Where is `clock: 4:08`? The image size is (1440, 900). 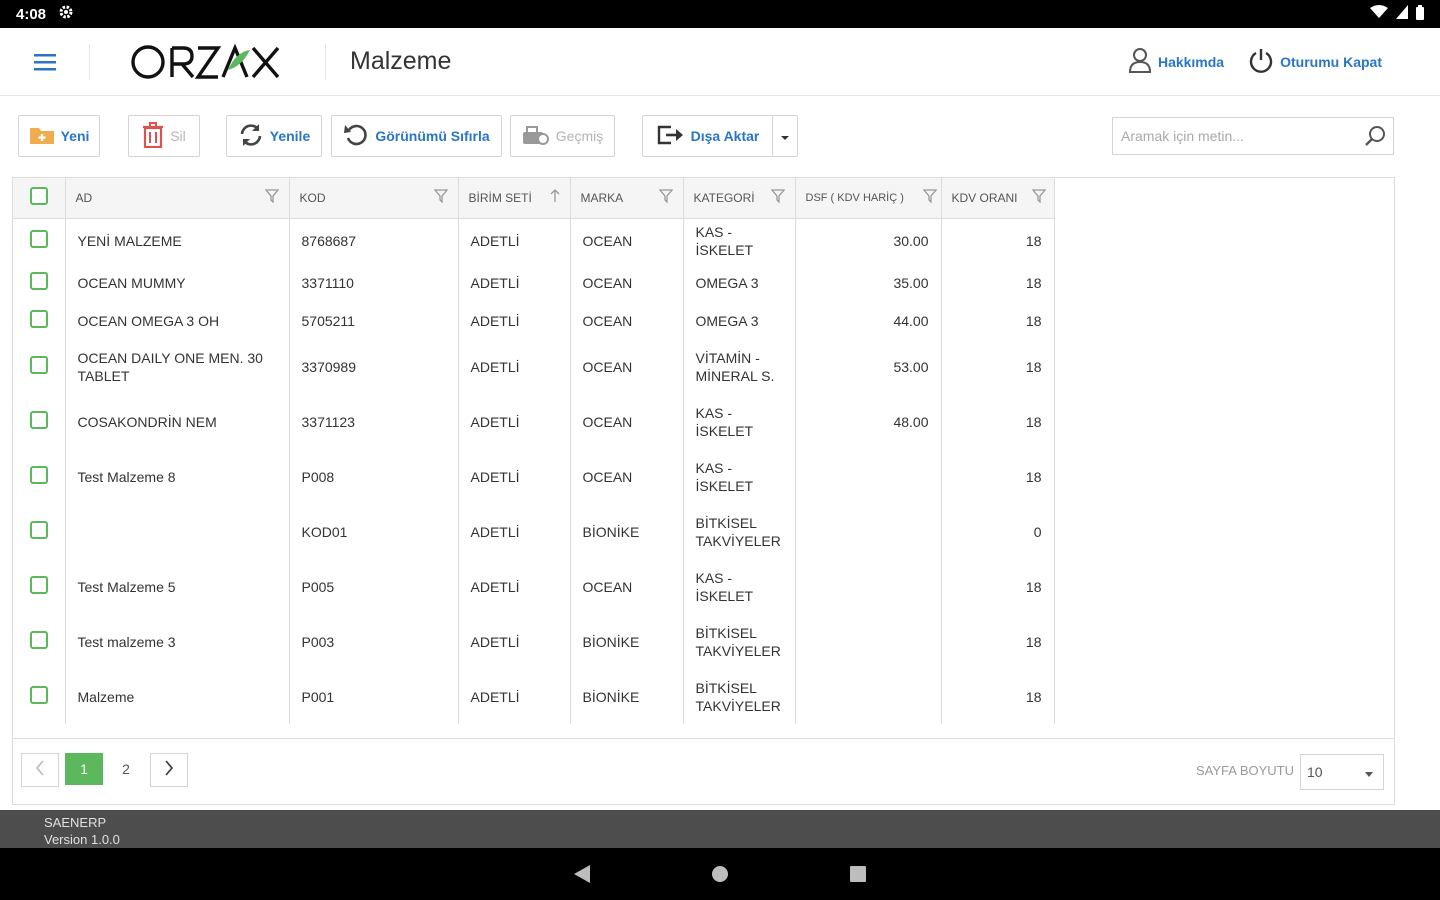
clock: 4:08 is located at coordinates (31, 14).